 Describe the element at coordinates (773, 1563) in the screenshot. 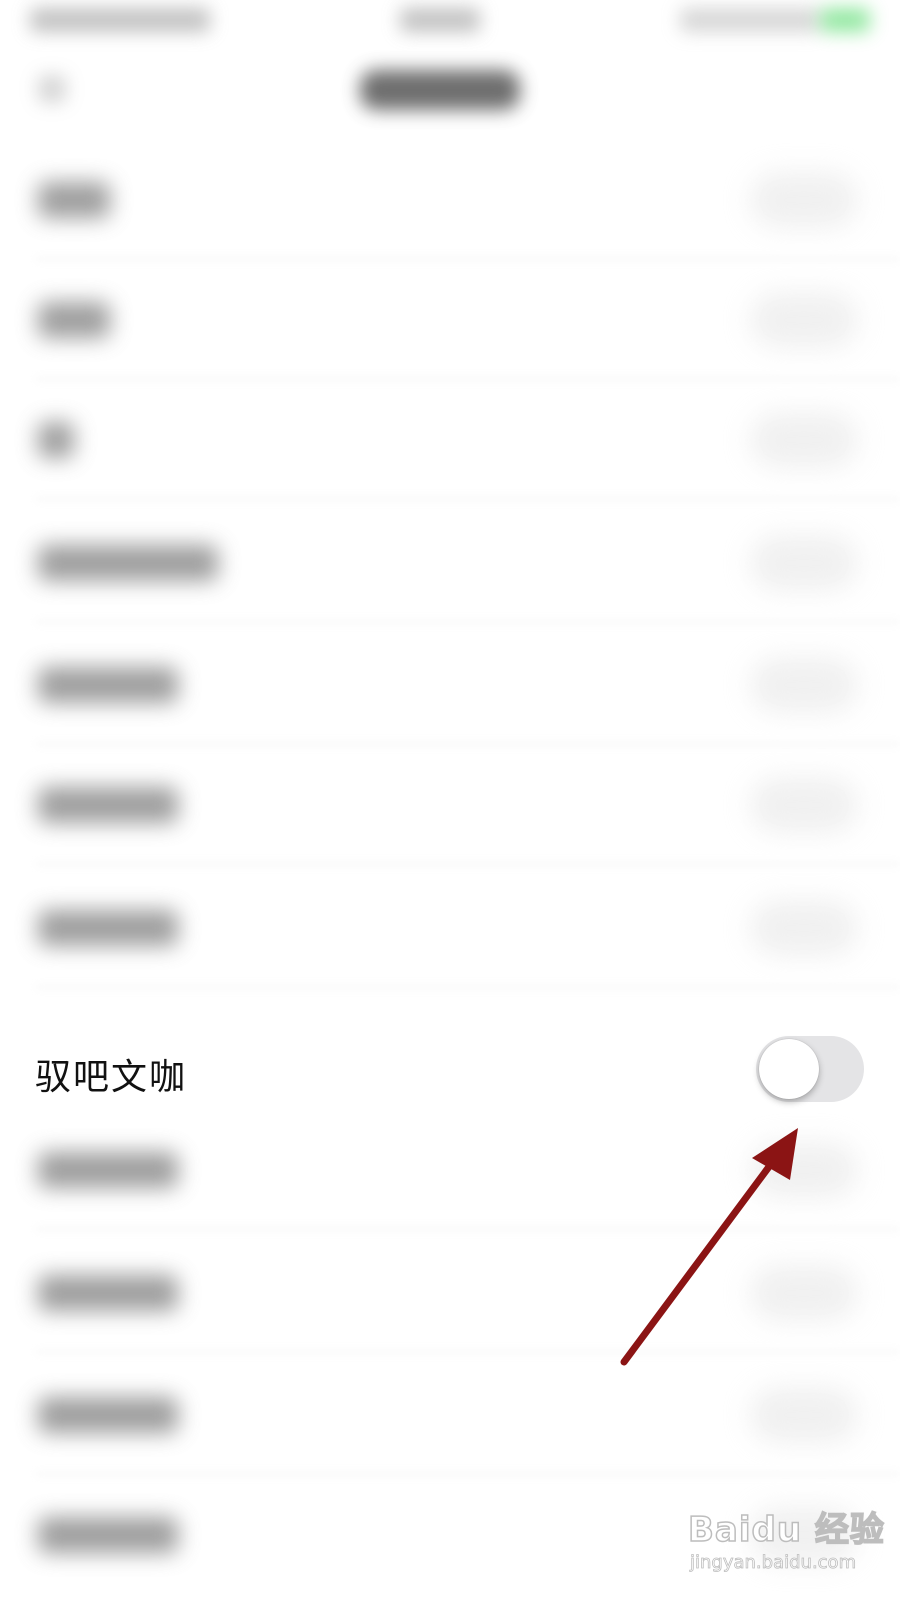

I see `watermark-site: jingyan.baidu.com` at that location.